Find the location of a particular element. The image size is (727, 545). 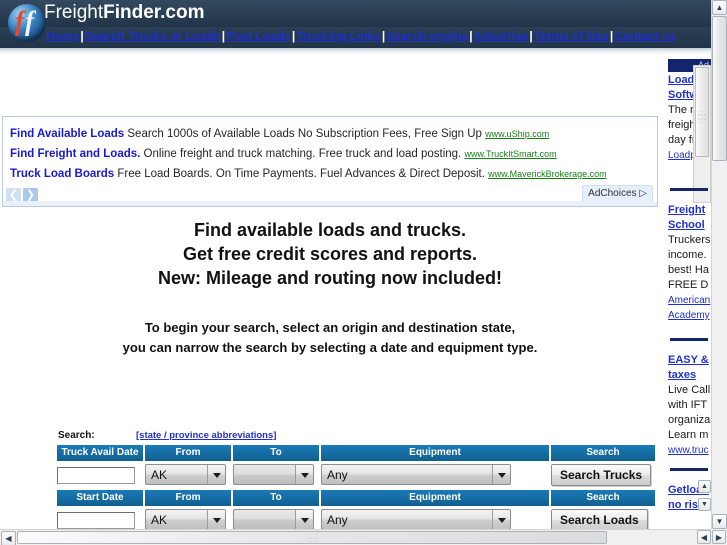

vertical-scrollbar: ▲ ▼ is located at coordinates (719, 264).